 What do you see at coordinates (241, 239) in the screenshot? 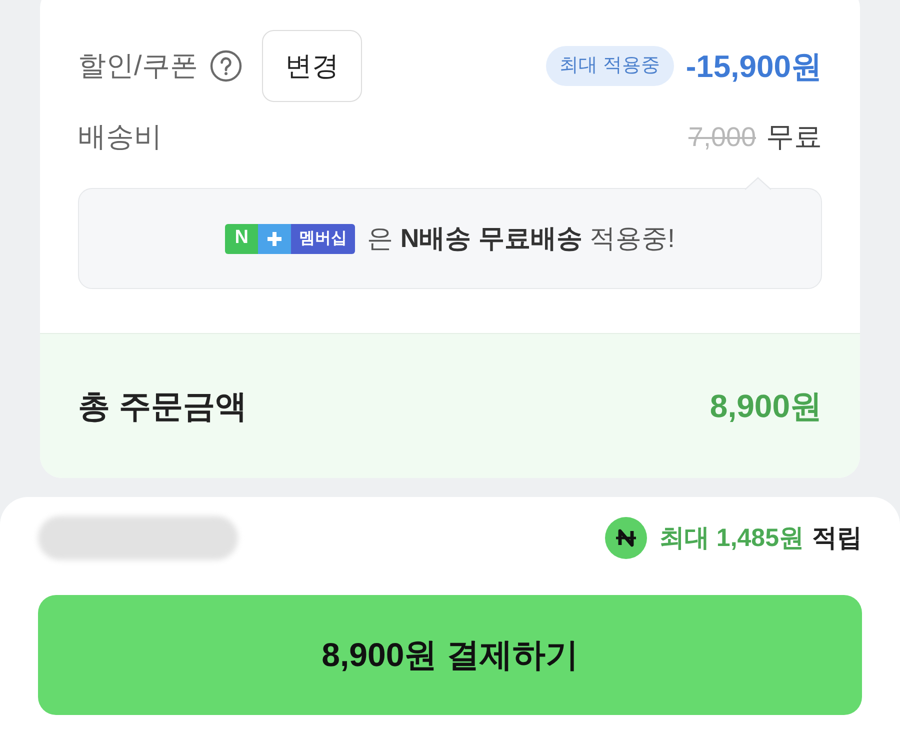
I see `logo-letter-tile: N` at bounding box center [241, 239].